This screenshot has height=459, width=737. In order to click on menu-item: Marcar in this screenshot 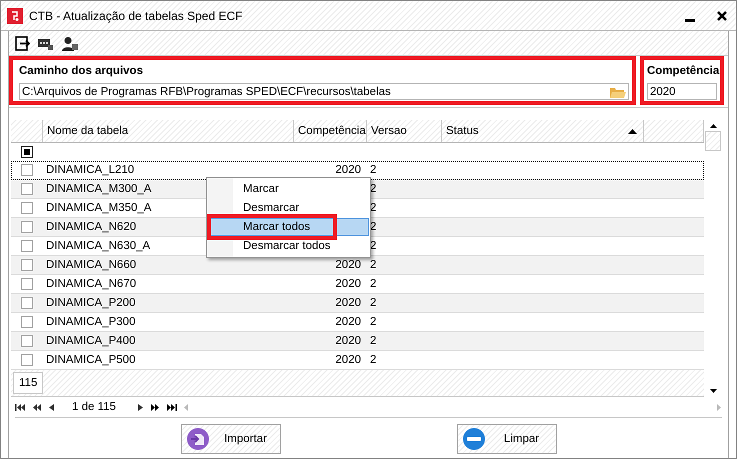, I will do `click(288, 189)`.